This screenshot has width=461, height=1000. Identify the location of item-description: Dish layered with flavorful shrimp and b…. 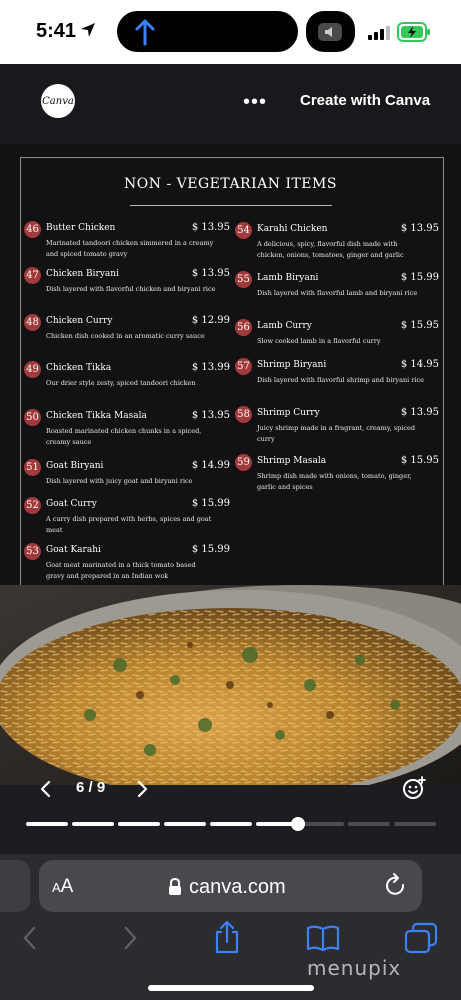
(340, 380).